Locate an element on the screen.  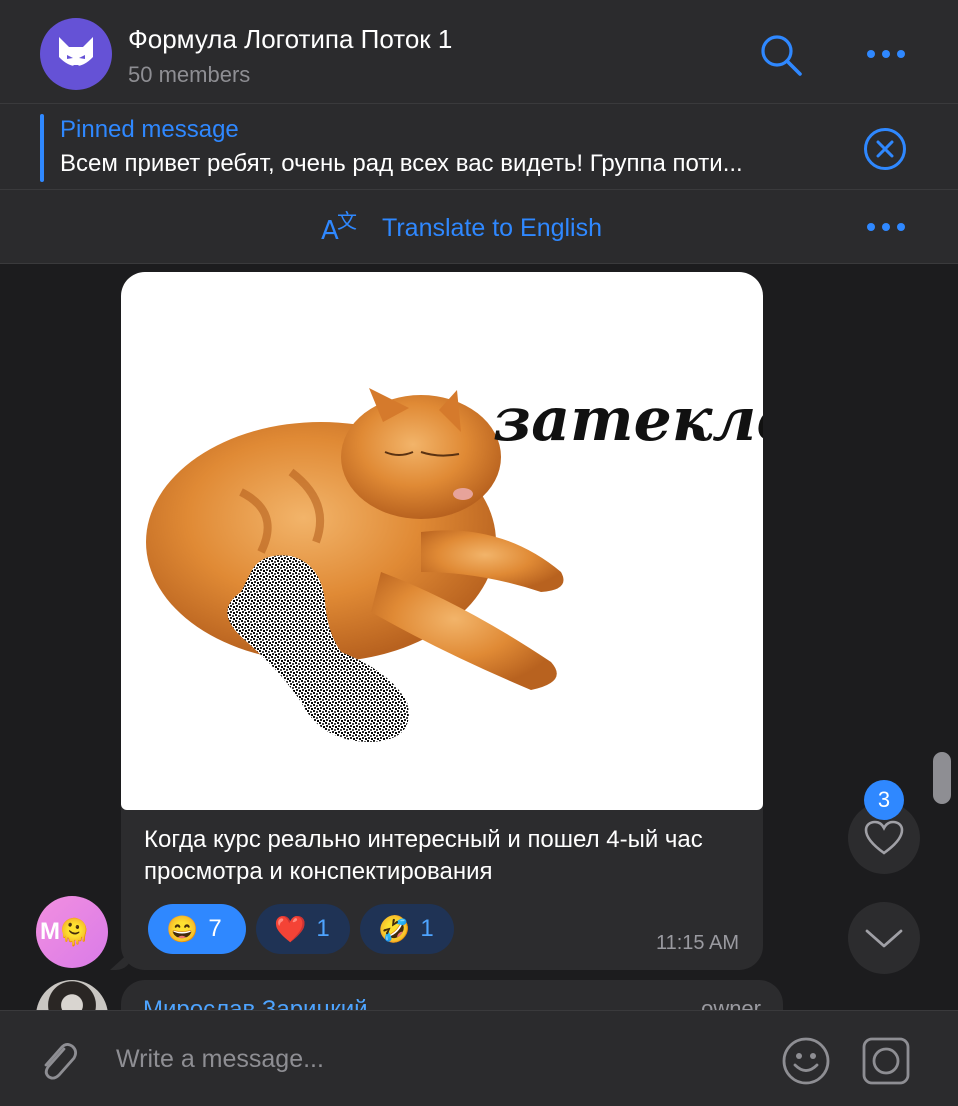
pinned-label: Pinned message is located at coordinates (149, 129).